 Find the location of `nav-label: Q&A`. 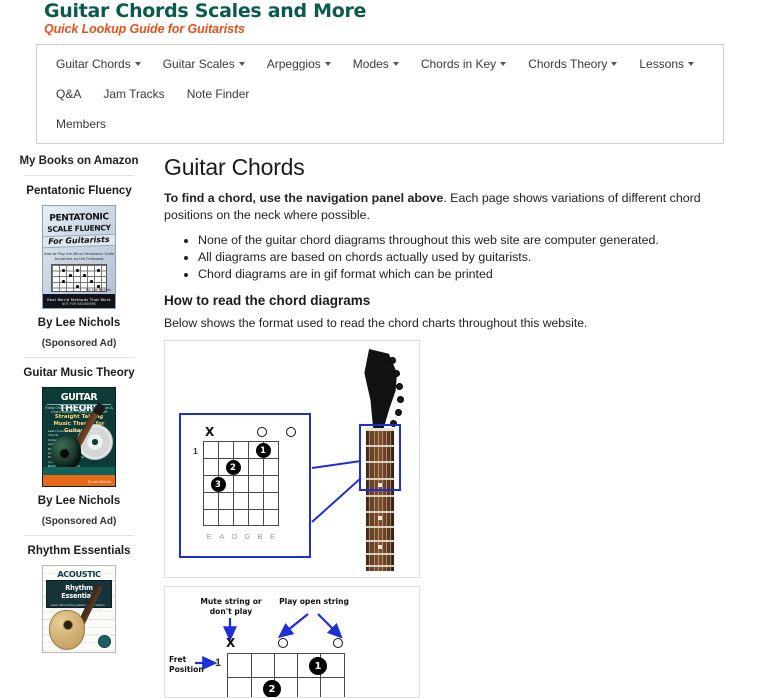

nav-label: Q&A is located at coordinates (69, 94).